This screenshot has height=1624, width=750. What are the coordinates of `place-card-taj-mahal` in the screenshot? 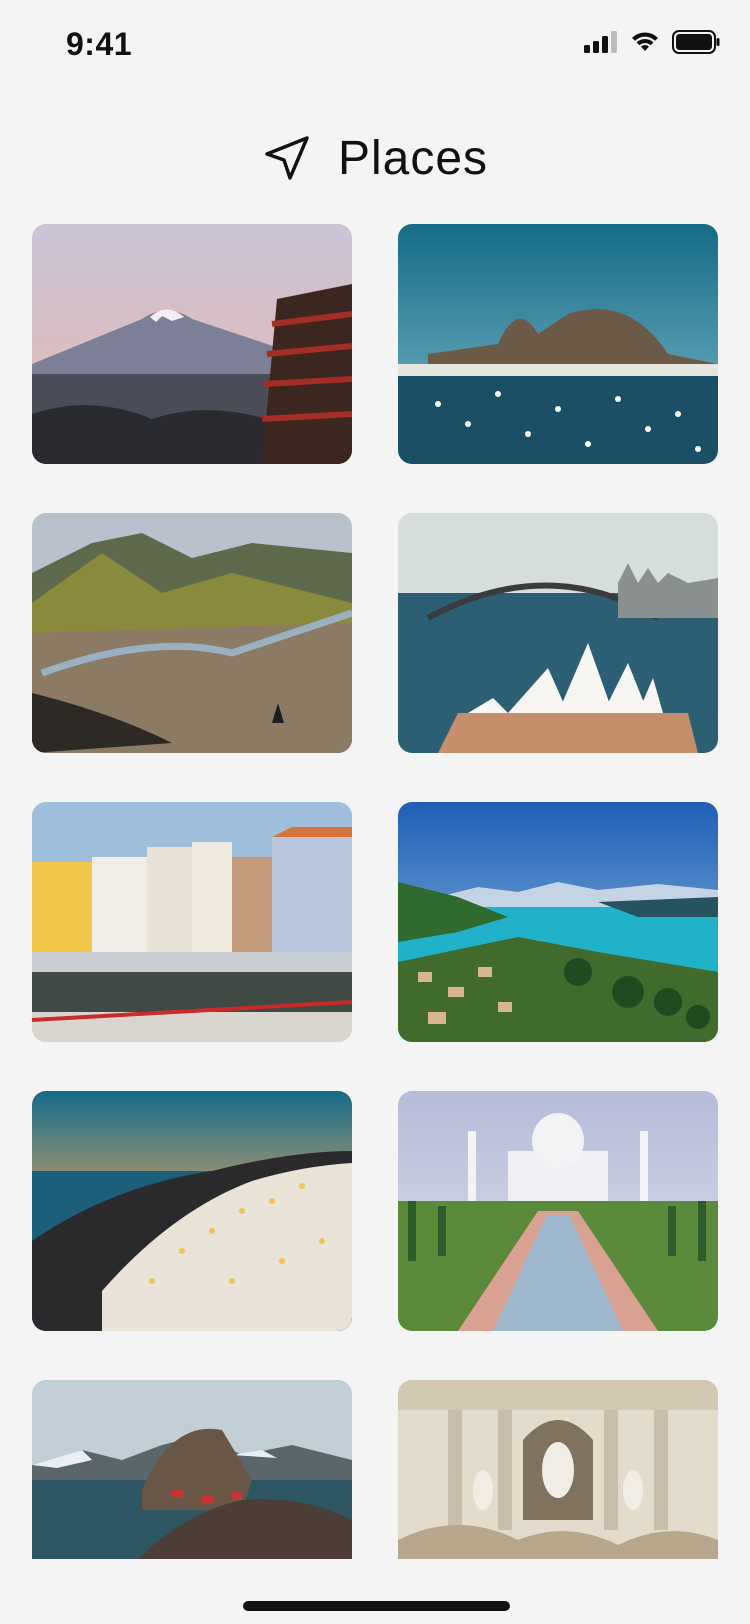 It's located at (558, 1211).